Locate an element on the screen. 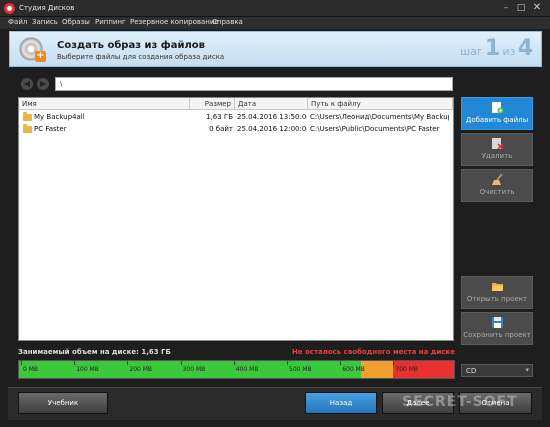 Image resolution: width=550 pixels, height=427 pixels. remove-label: Удалить is located at coordinates (497, 156).